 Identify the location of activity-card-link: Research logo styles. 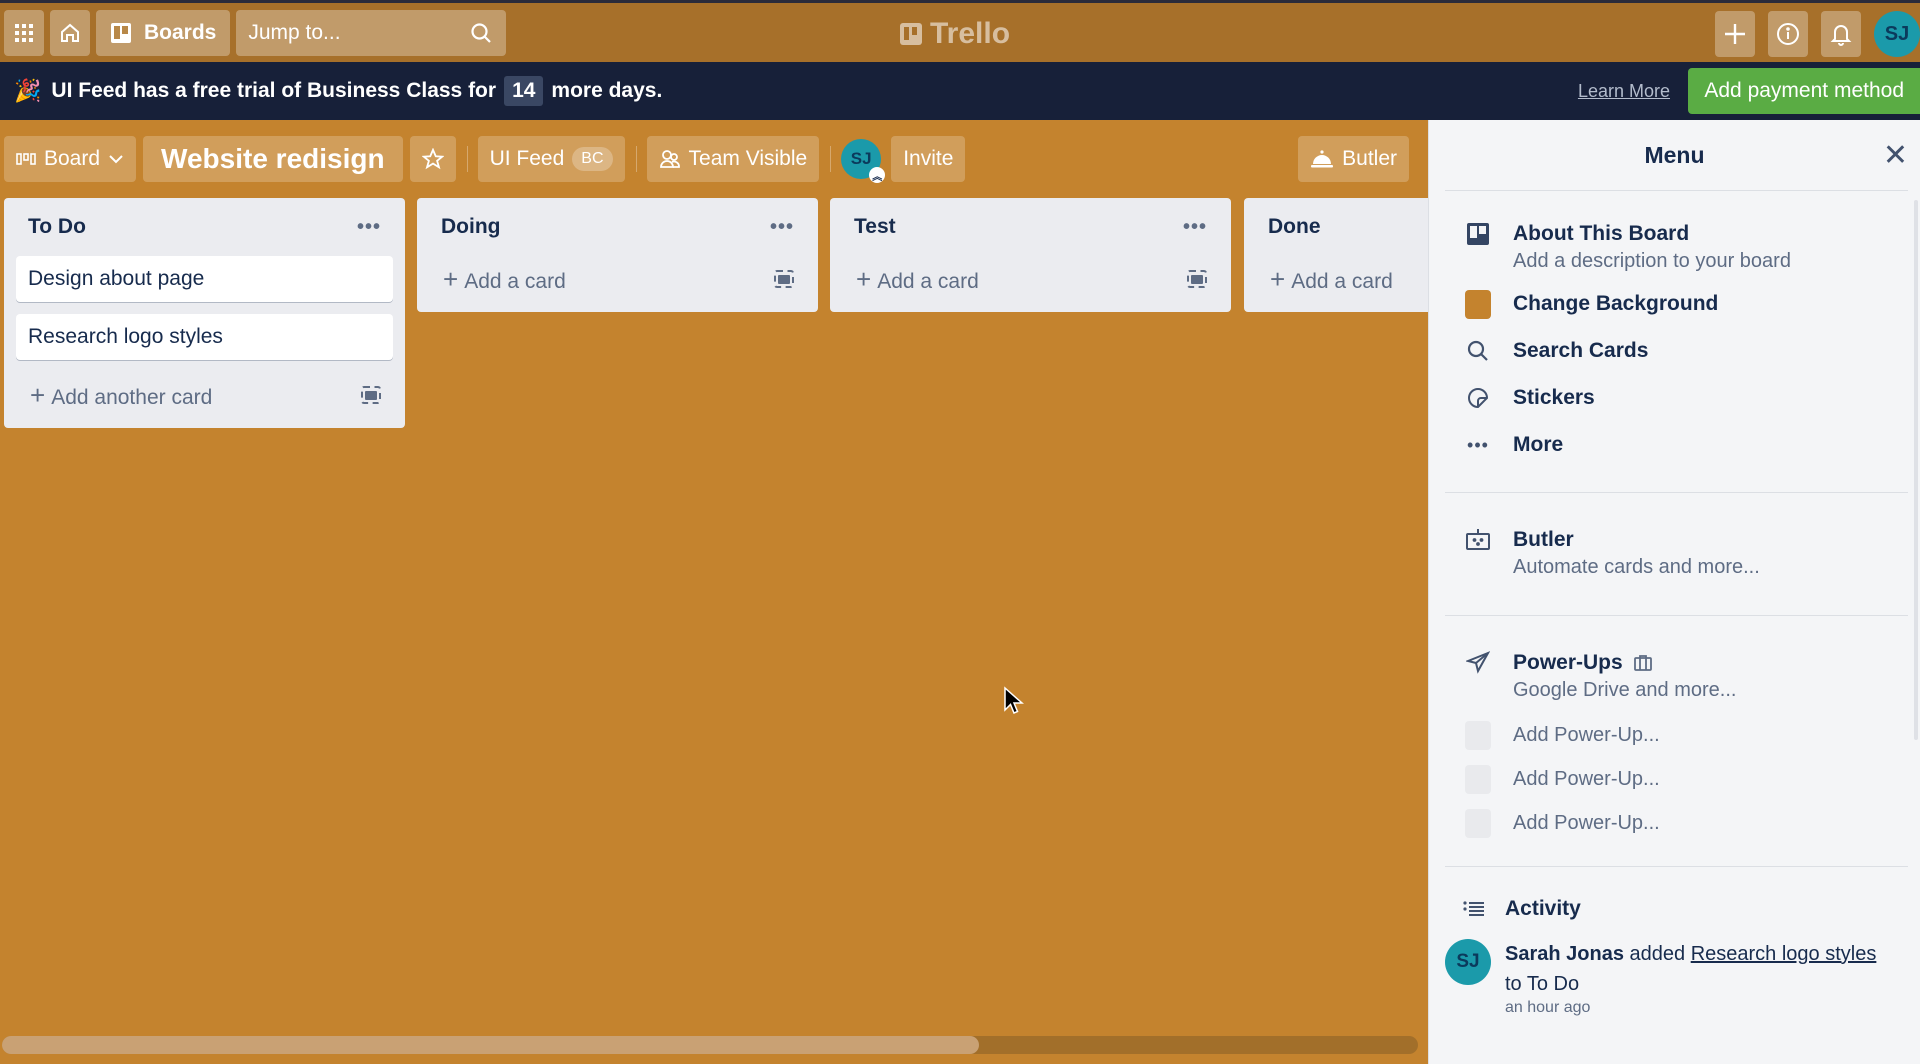
(1784, 954).